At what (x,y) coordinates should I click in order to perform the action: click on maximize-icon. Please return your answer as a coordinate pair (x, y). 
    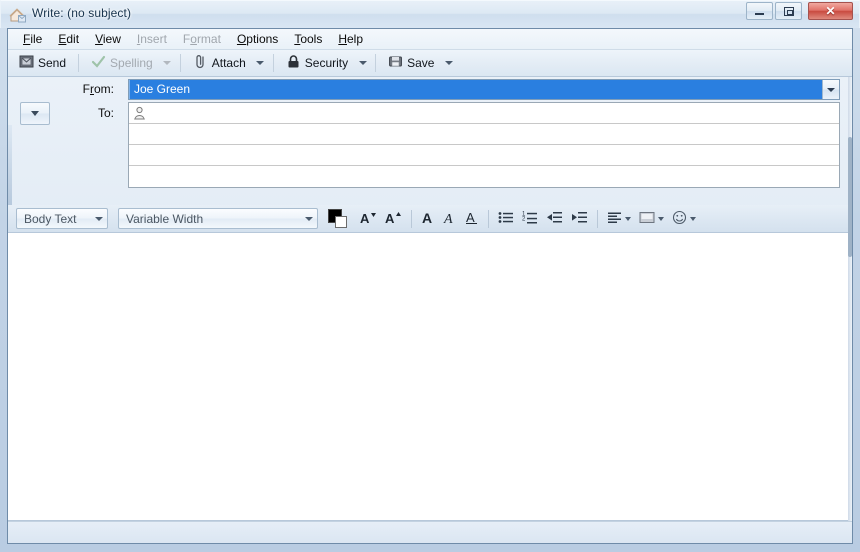
    Looking at the image, I should click on (788, 11).